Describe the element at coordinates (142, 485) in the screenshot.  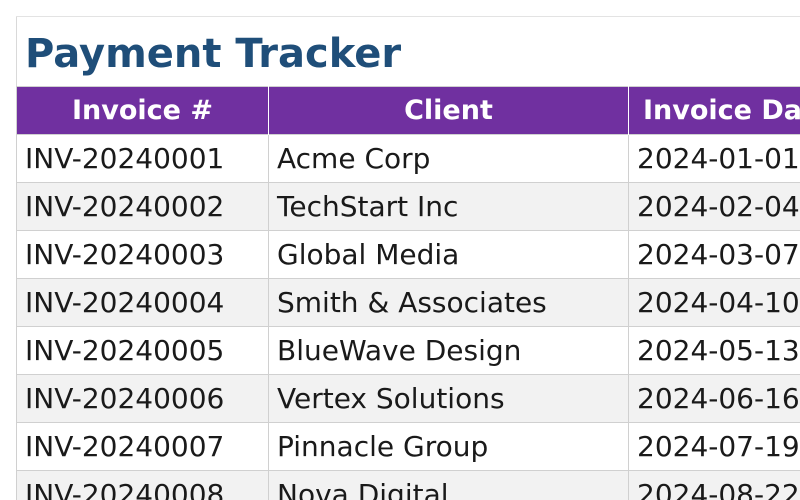
I see `invoice-number-cell: INV-20240008` at that location.